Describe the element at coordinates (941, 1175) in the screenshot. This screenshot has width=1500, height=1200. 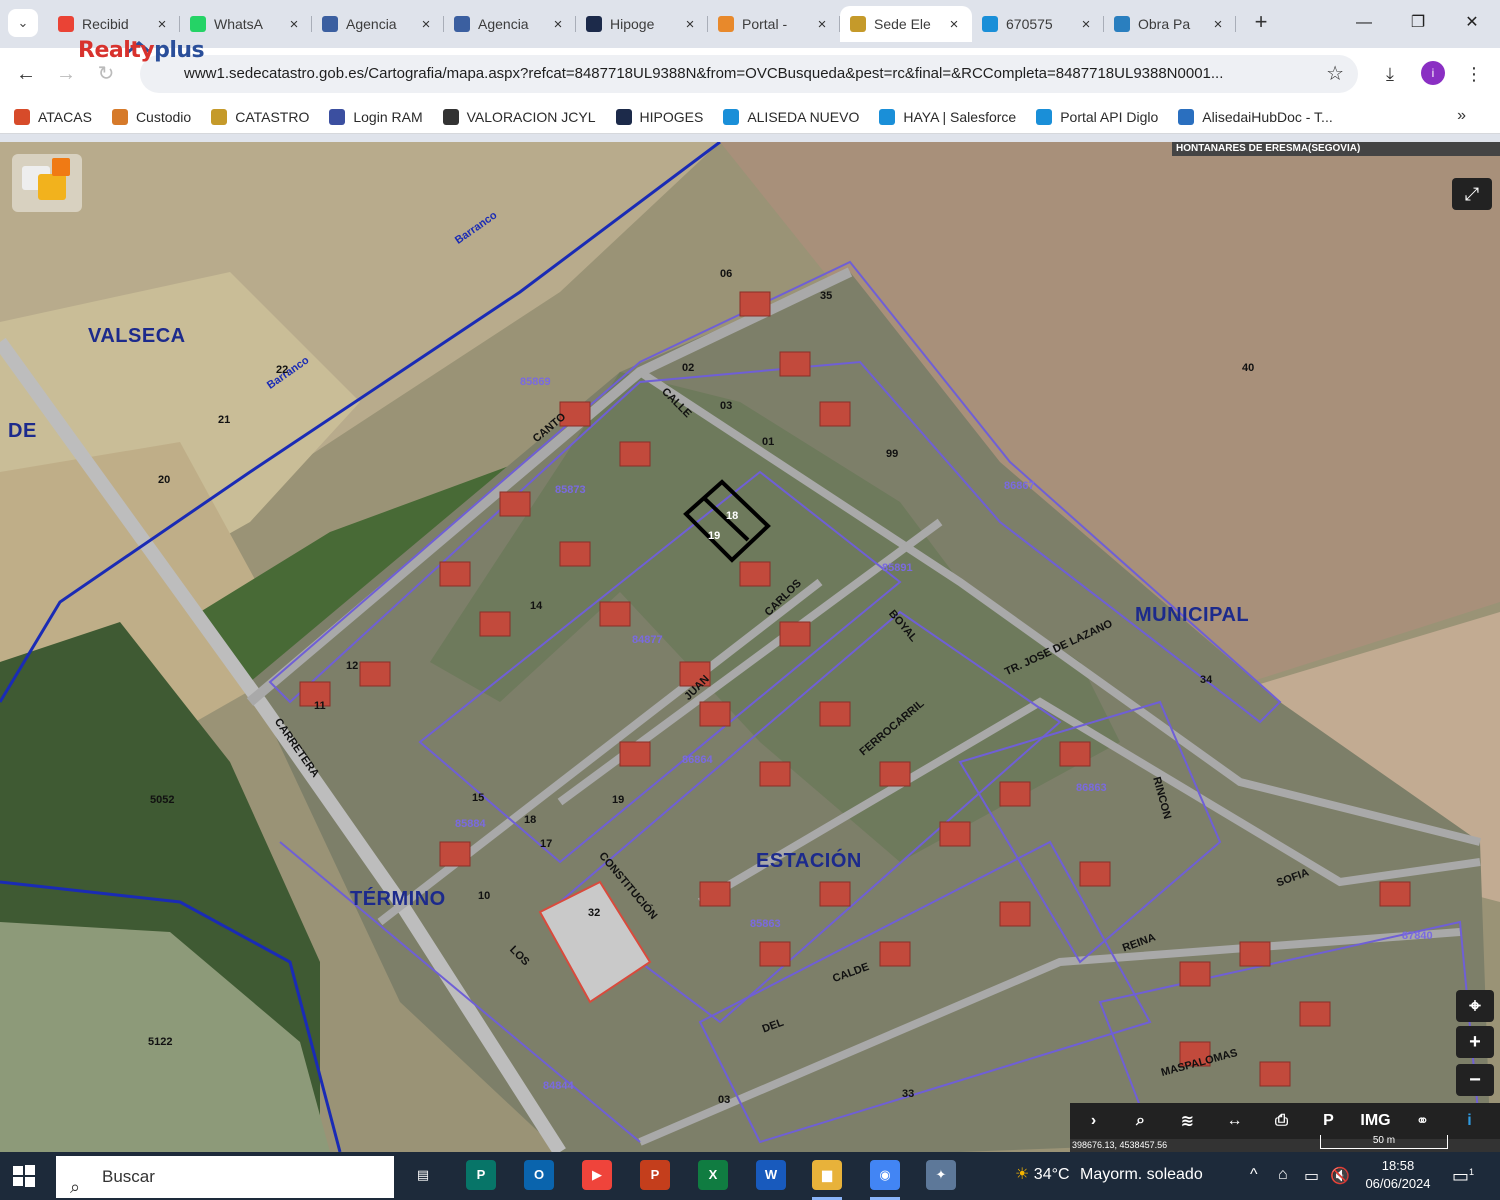
I see `app-icon: ✦` at that location.